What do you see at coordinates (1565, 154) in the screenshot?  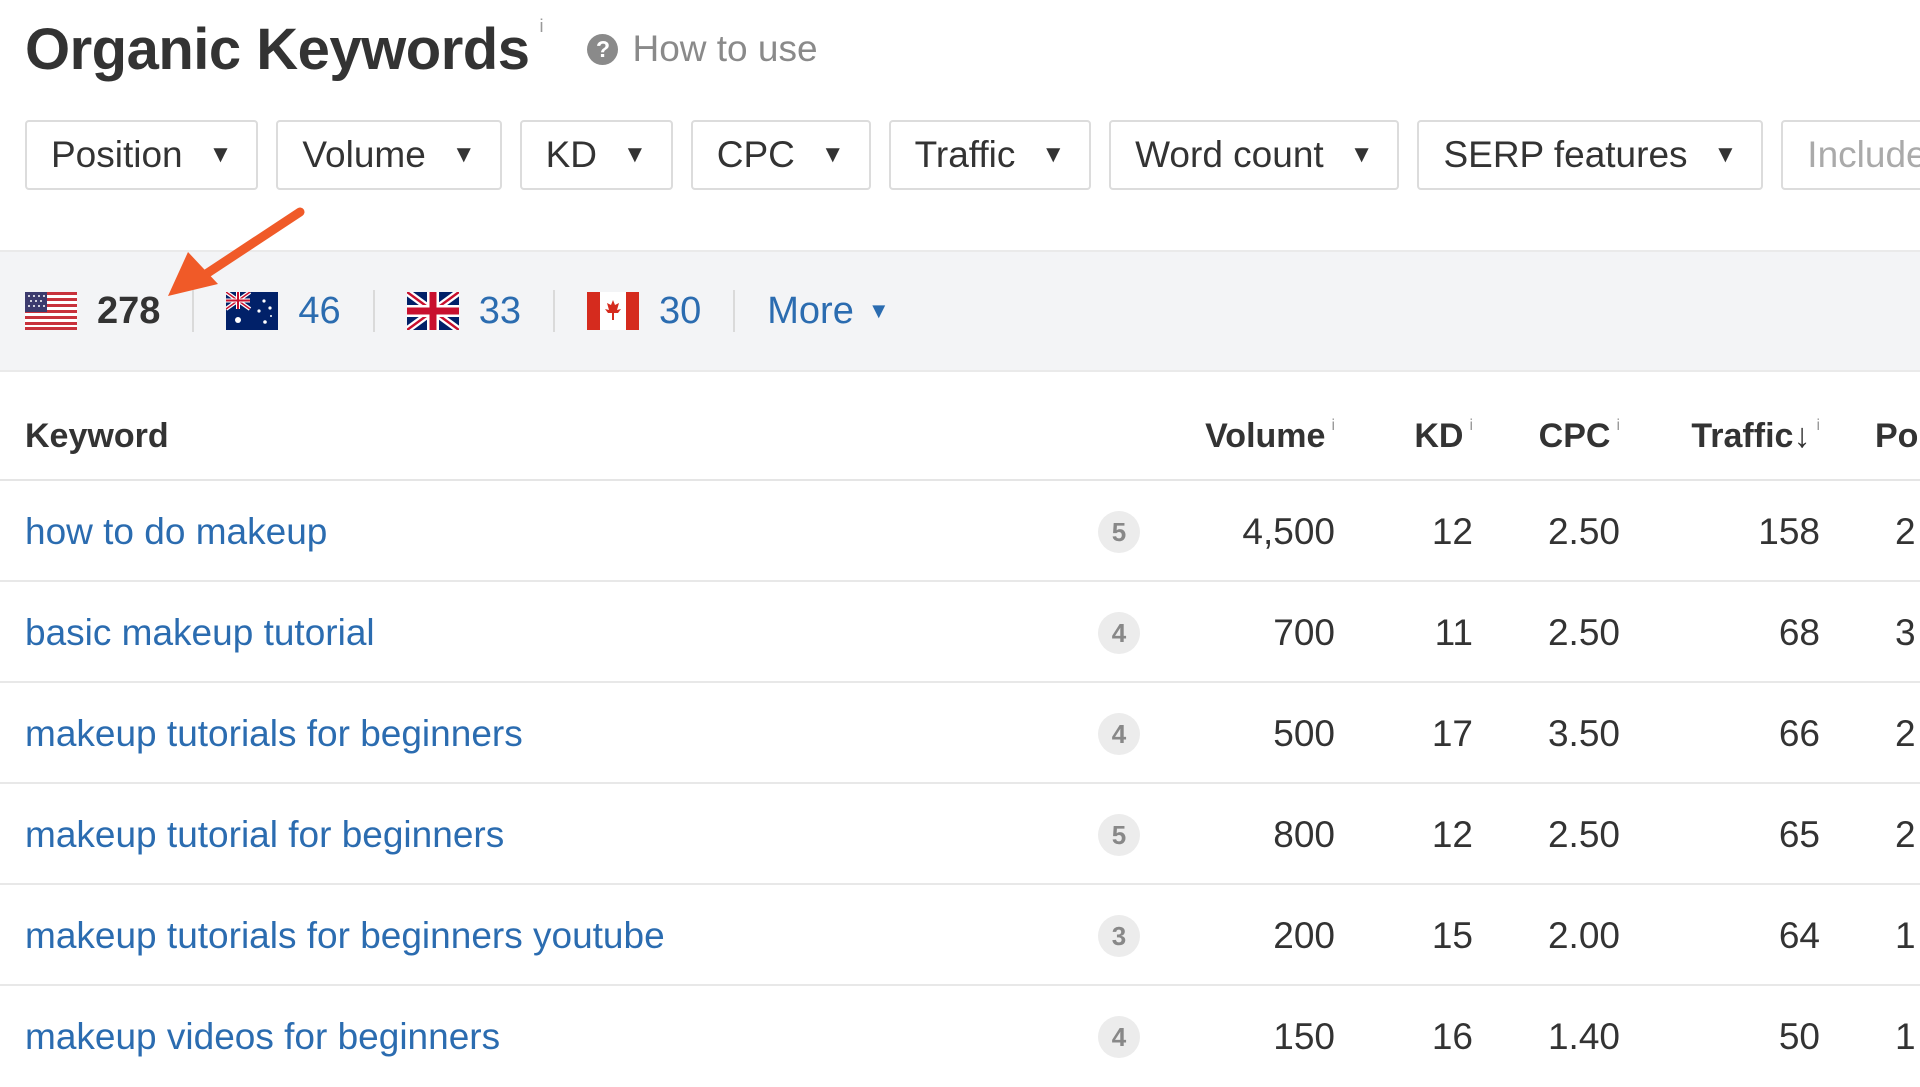 I see `filter-label: SERP features` at bounding box center [1565, 154].